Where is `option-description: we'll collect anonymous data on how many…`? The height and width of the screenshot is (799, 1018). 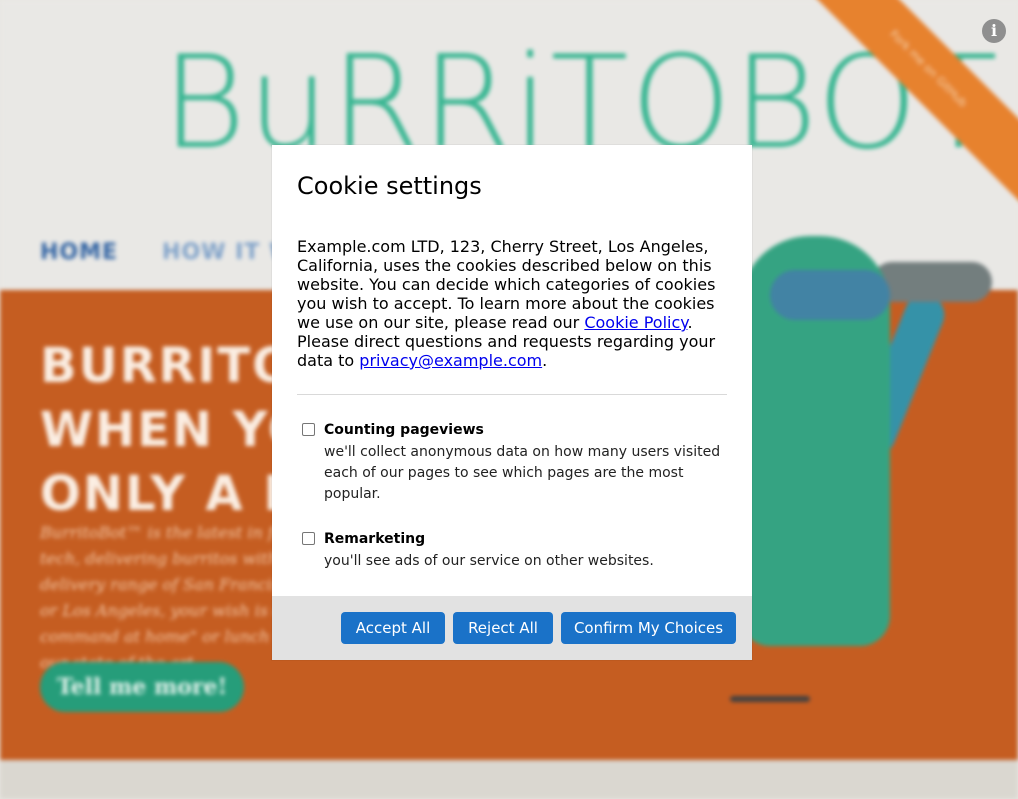
option-description: we'll collect anonymous data on how many… is located at coordinates (522, 473).